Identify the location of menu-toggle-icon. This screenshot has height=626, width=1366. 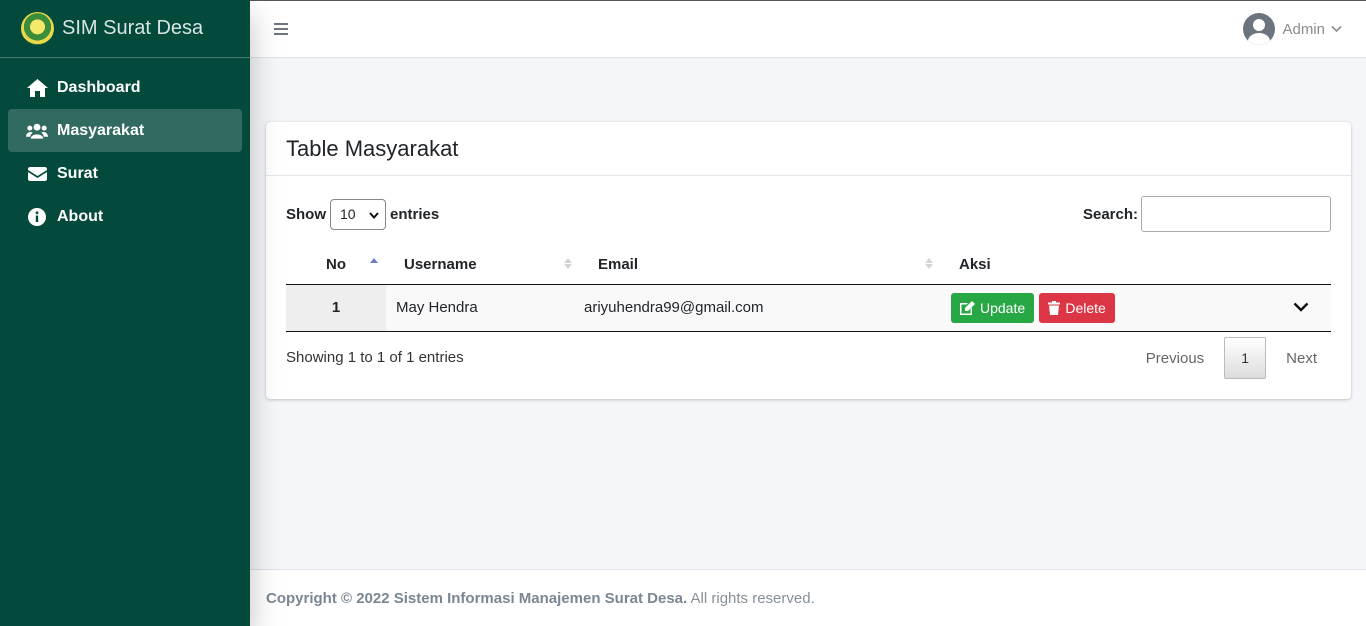
(281, 29).